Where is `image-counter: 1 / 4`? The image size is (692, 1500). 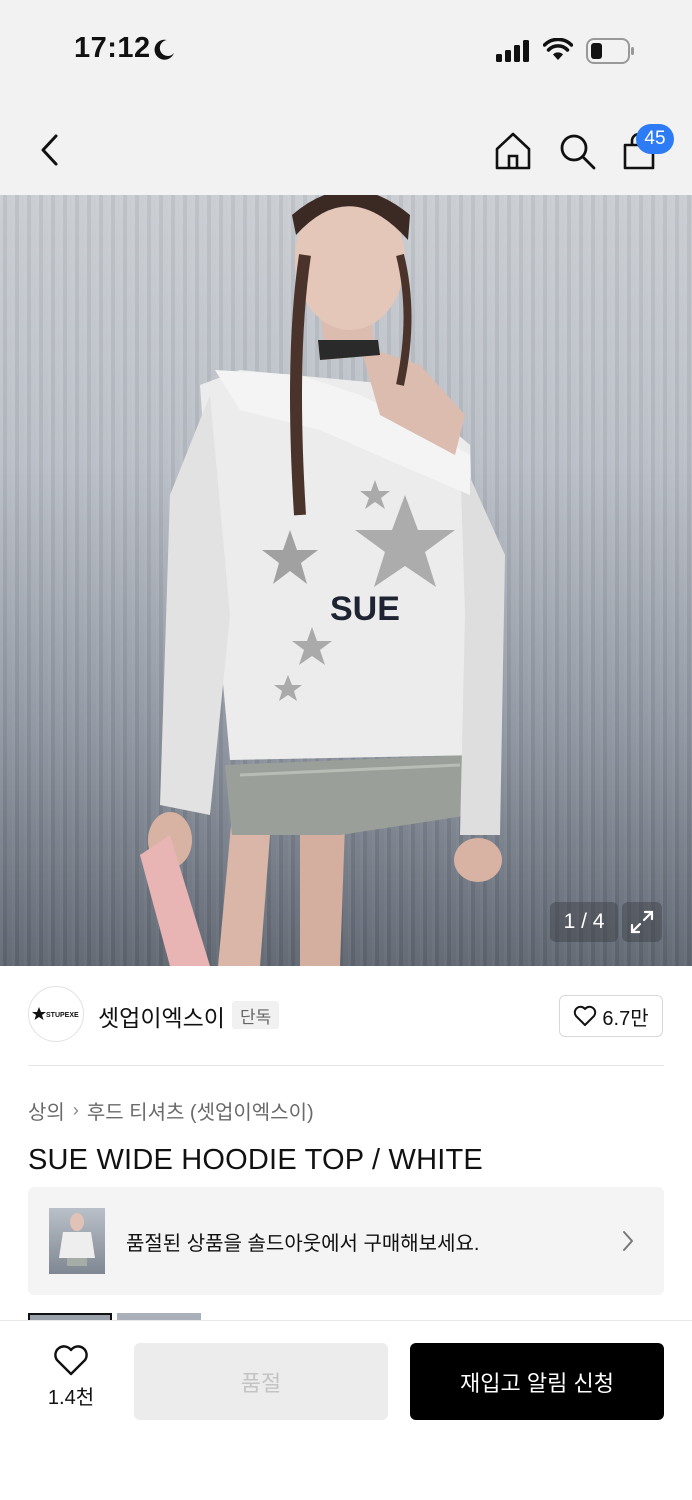 image-counter: 1 / 4 is located at coordinates (584, 922).